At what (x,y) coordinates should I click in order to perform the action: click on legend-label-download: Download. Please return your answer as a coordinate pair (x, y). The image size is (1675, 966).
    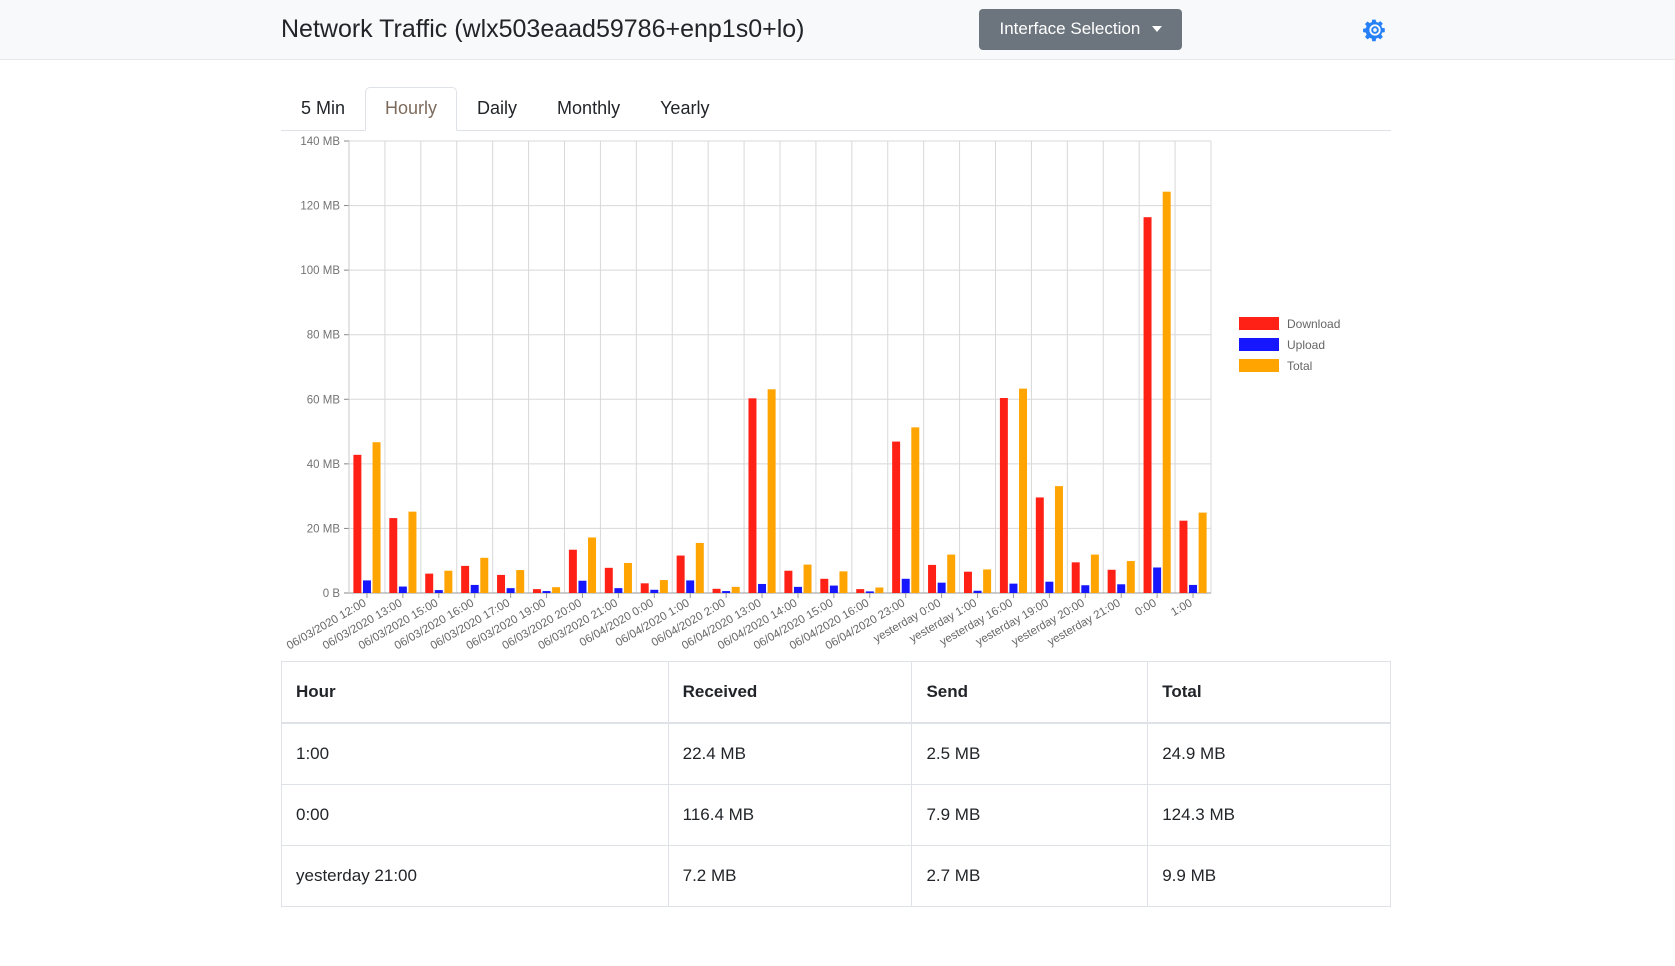
    Looking at the image, I should click on (1313, 324).